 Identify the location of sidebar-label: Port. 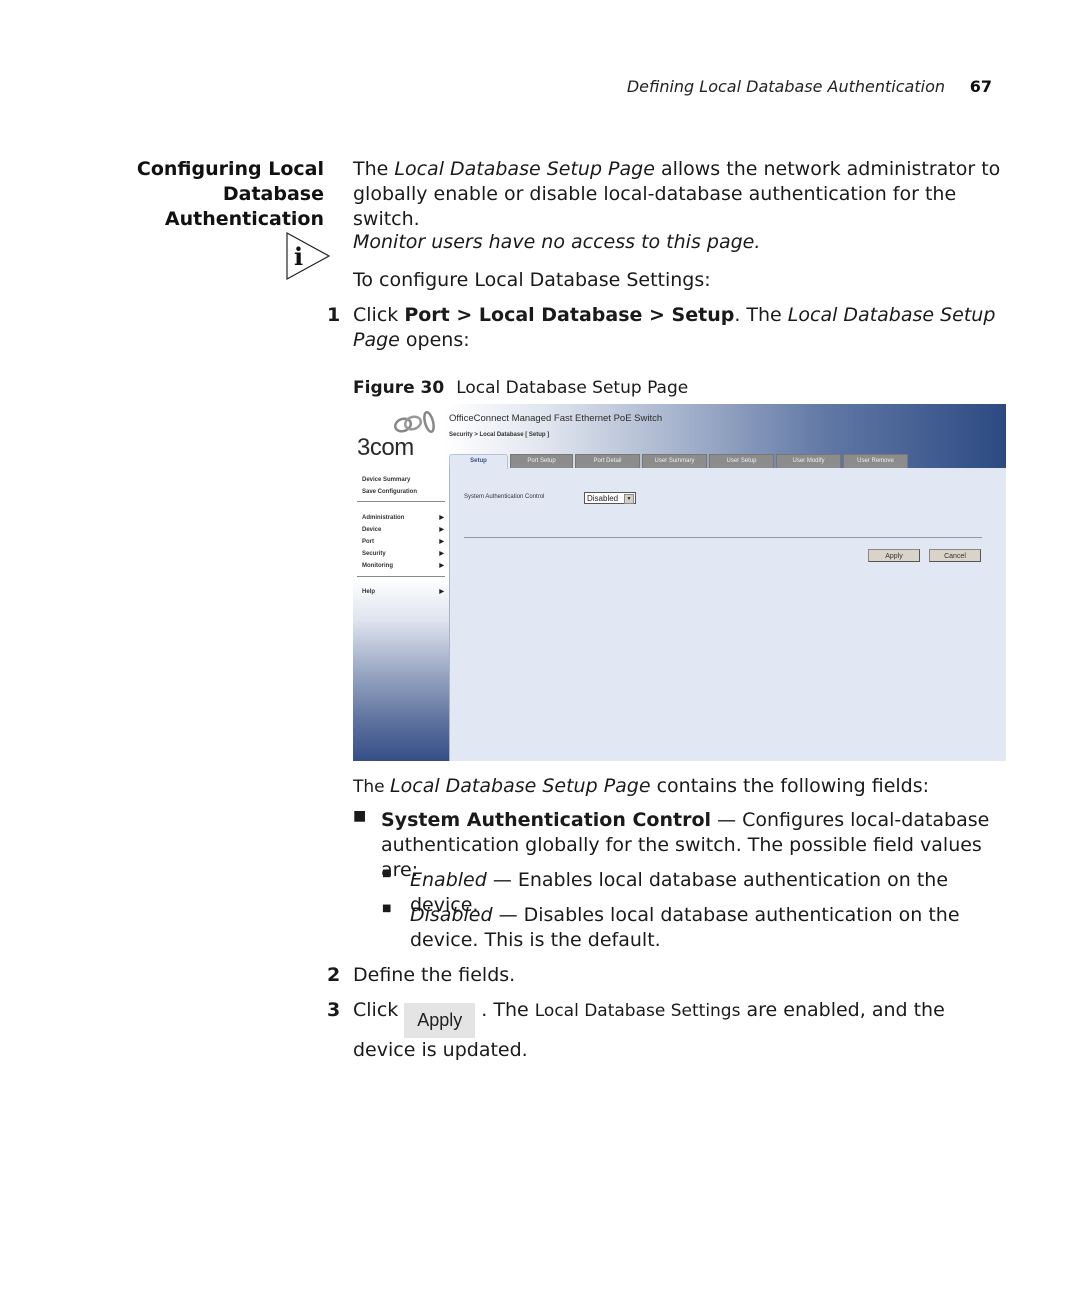
(368, 542).